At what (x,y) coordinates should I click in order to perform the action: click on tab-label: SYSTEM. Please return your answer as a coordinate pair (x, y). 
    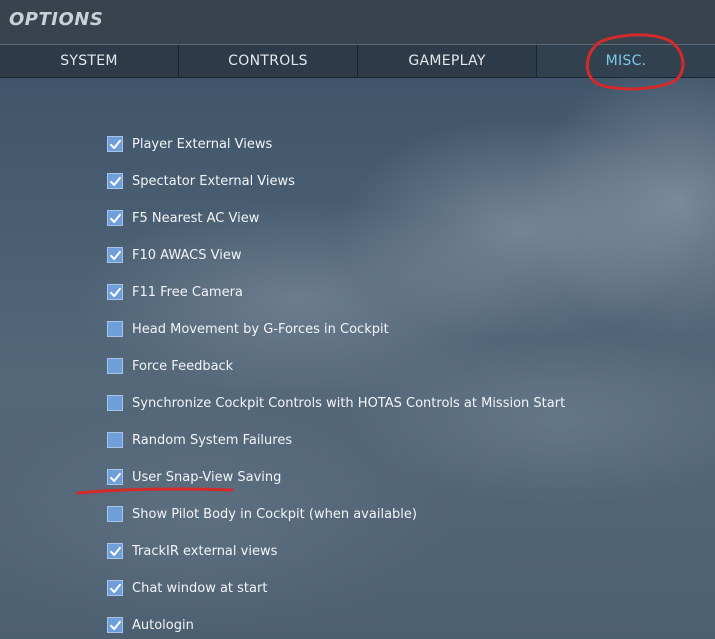
    Looking at the image, I should click on (89, 61).